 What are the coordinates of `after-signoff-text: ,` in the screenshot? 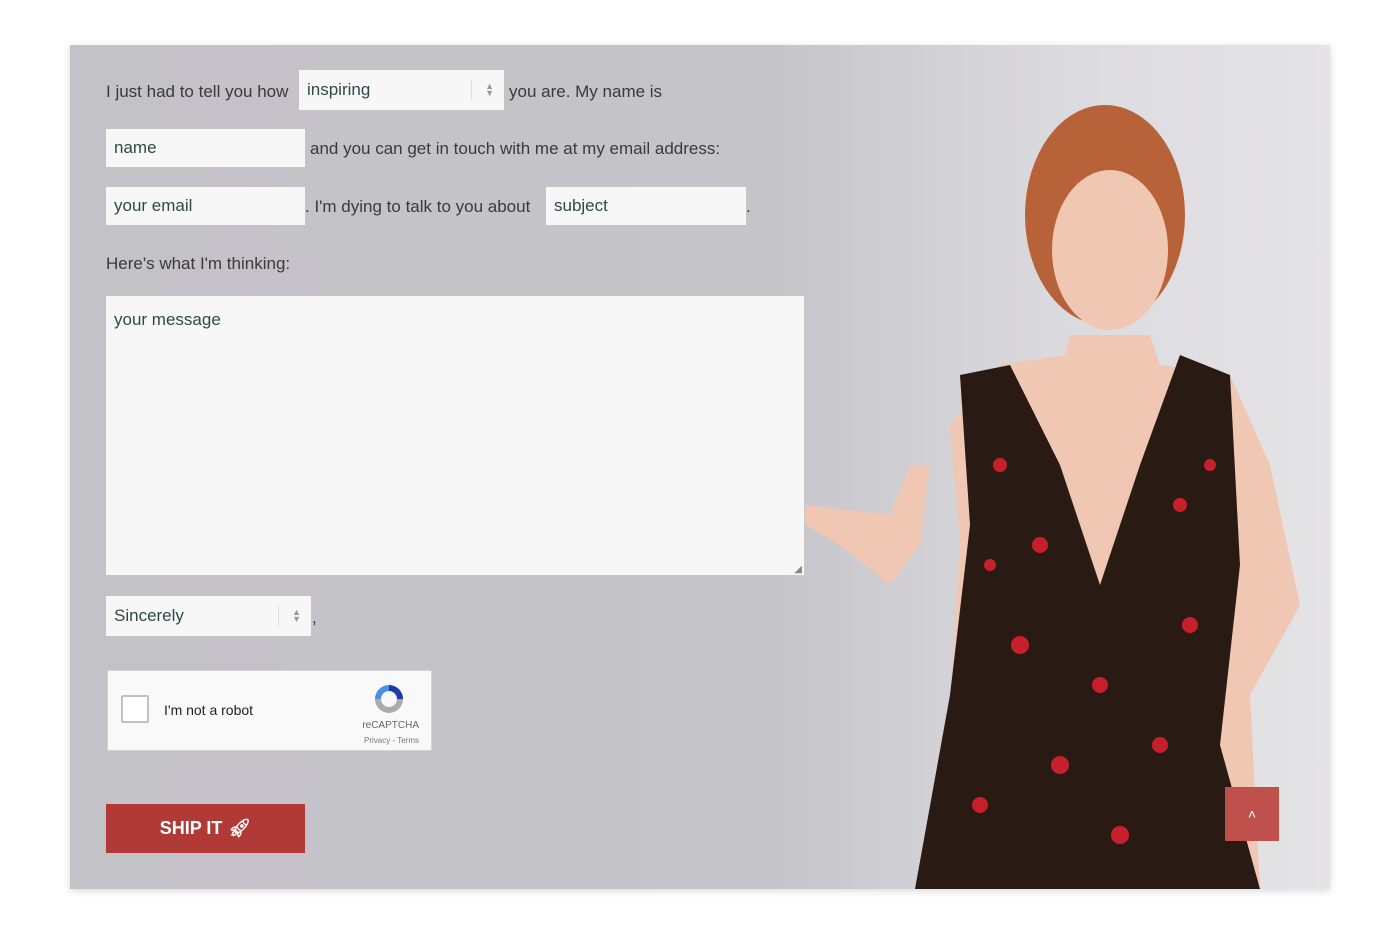 It's located at (314, 617).